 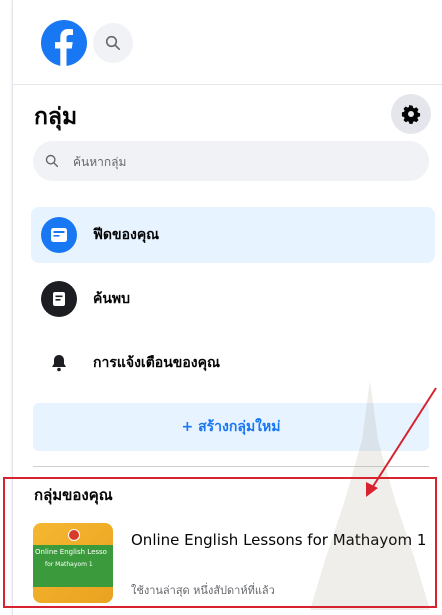 I want to click on discover-icon, so click(x=59, y=299).